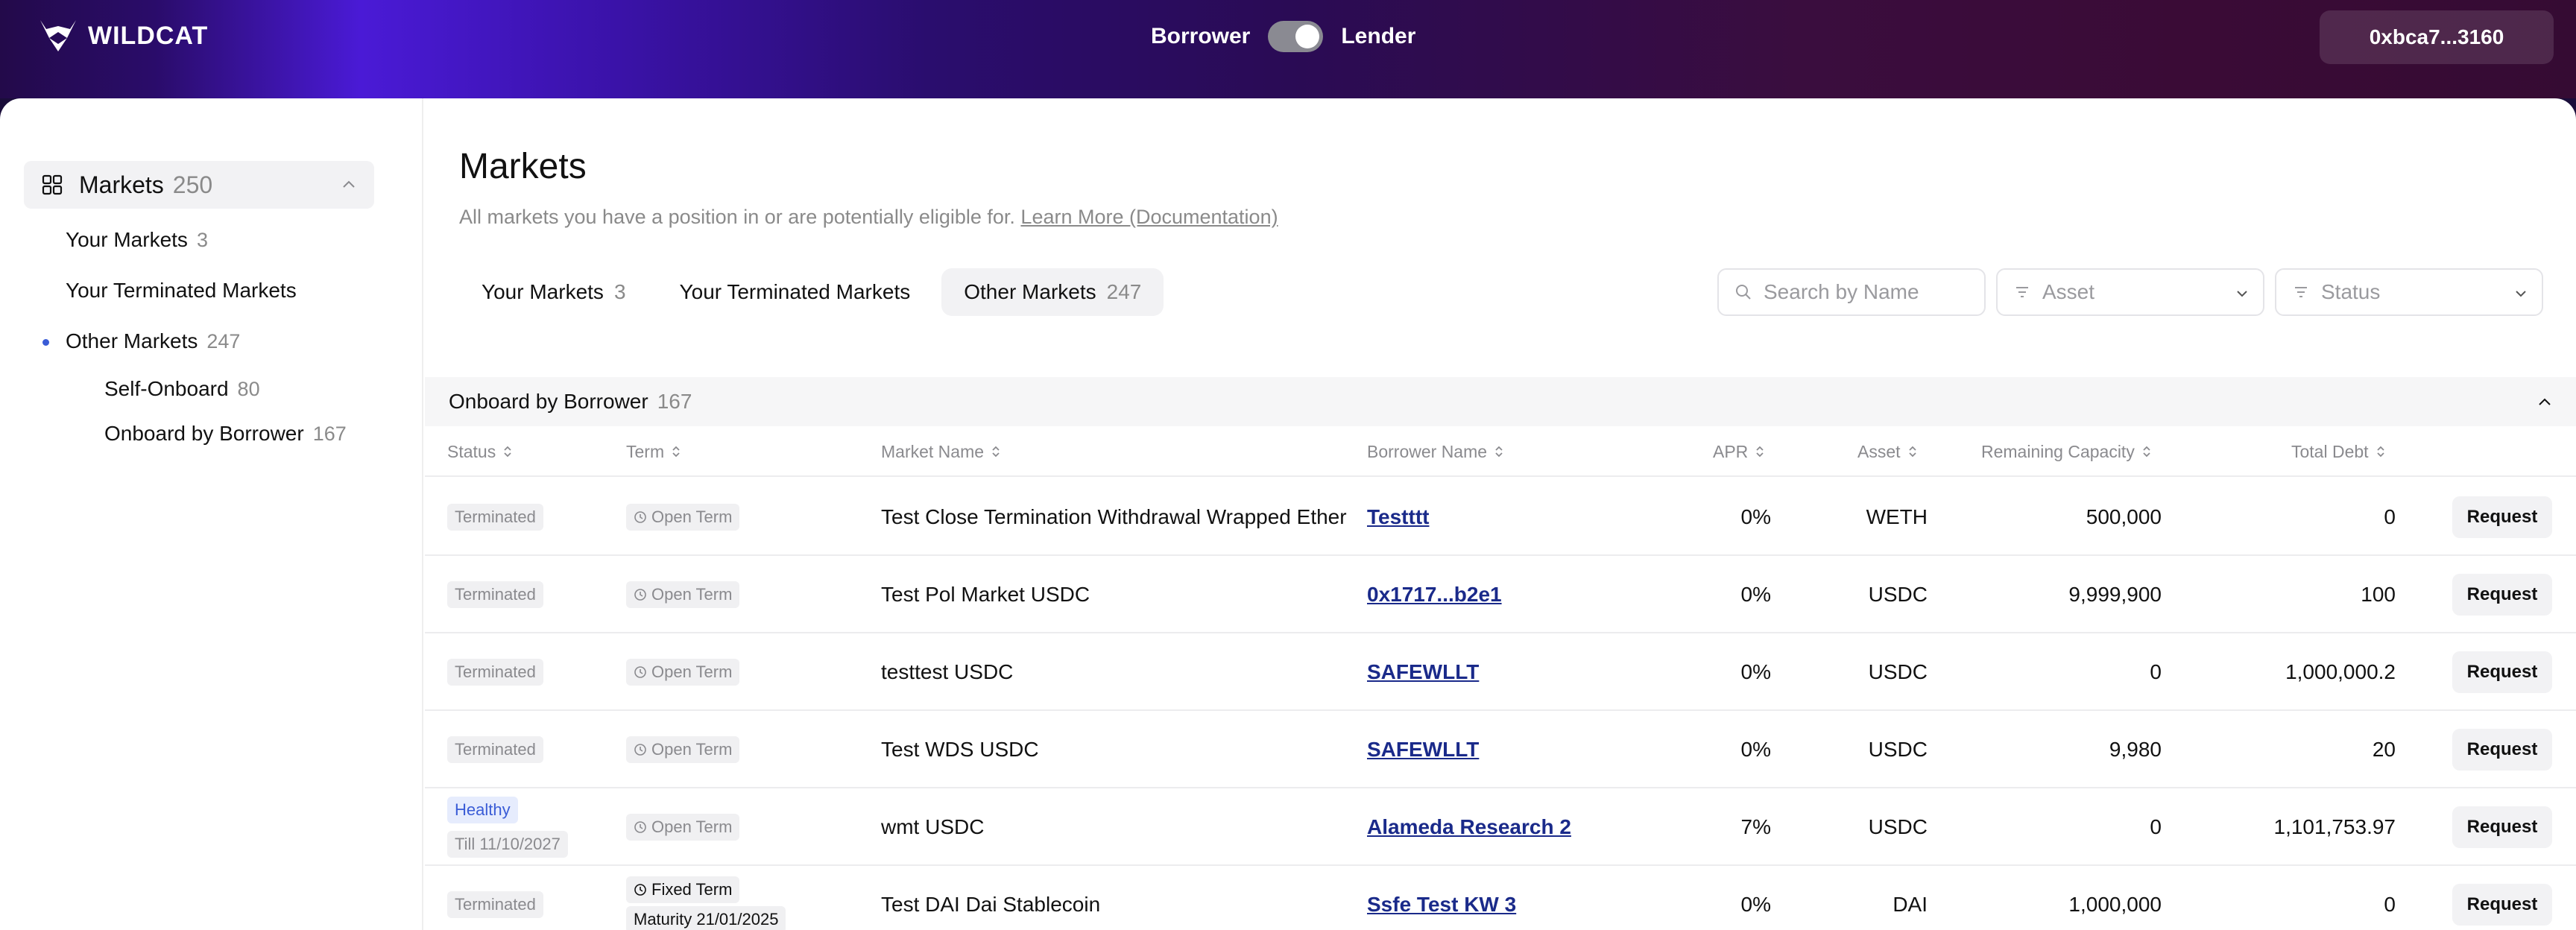  I want to click on sidebar-item-other-markets: Other Markets 247, so click(153, 341).